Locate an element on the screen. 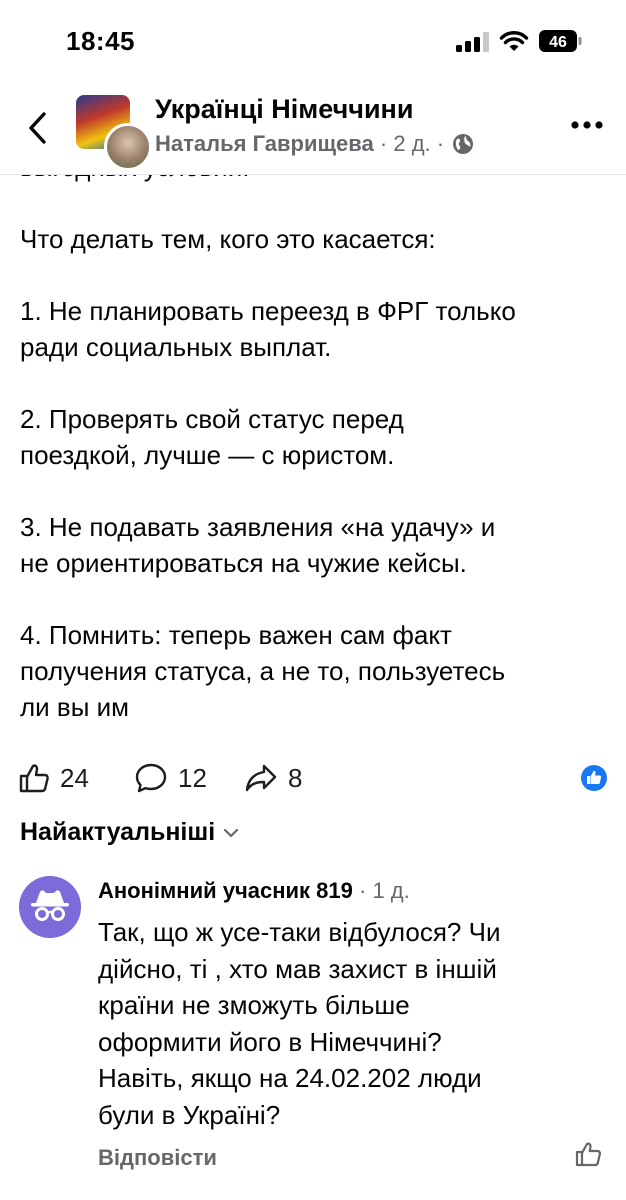 This screenshot has width=626, height=1200. comment-icon is located at coordinates (151, 778).